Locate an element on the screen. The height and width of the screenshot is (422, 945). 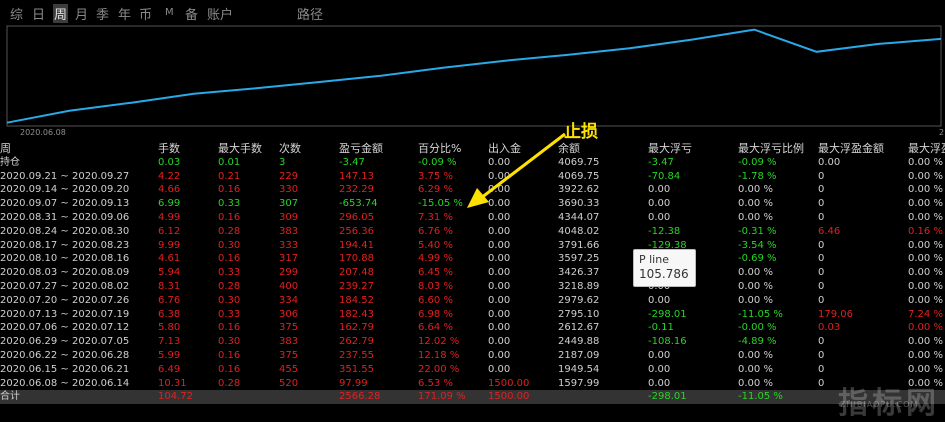
cell-pnl: 170.88 is located at coordinates (356, 259).